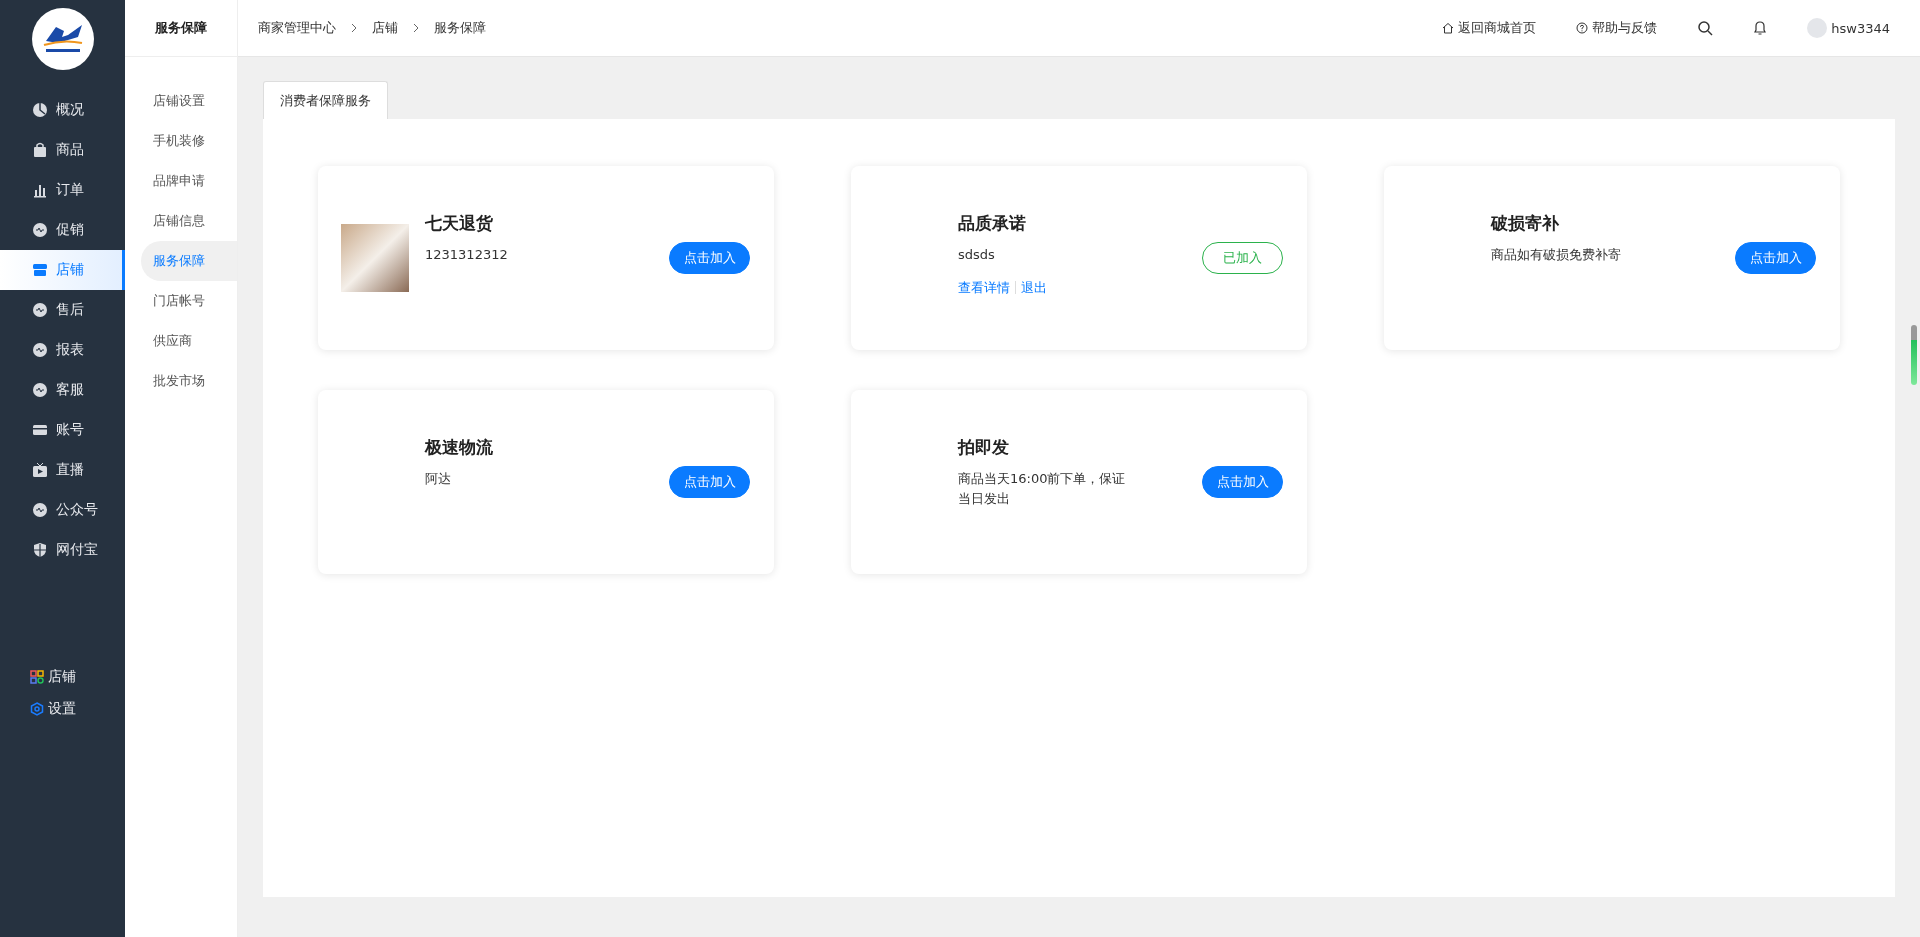 The image size is (1920, 937). I want to click on sidebar-item: 售后, so click(62, 310).